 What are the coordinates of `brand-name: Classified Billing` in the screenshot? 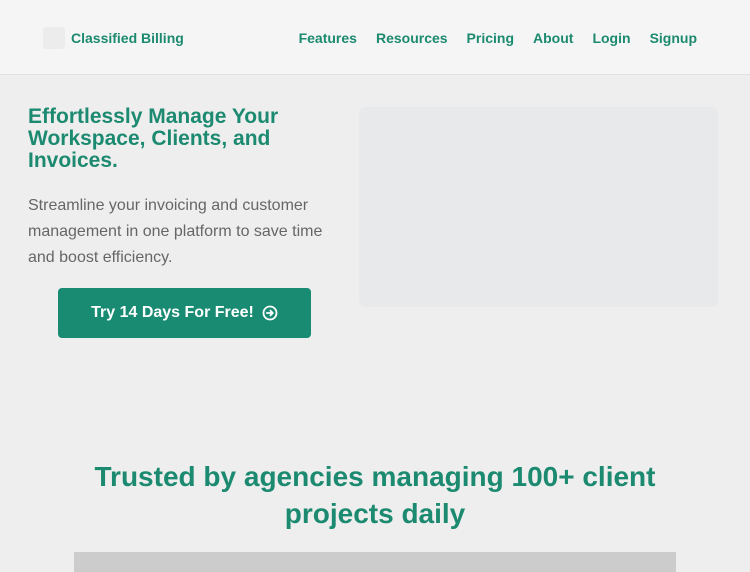 It's located at (127, 38).